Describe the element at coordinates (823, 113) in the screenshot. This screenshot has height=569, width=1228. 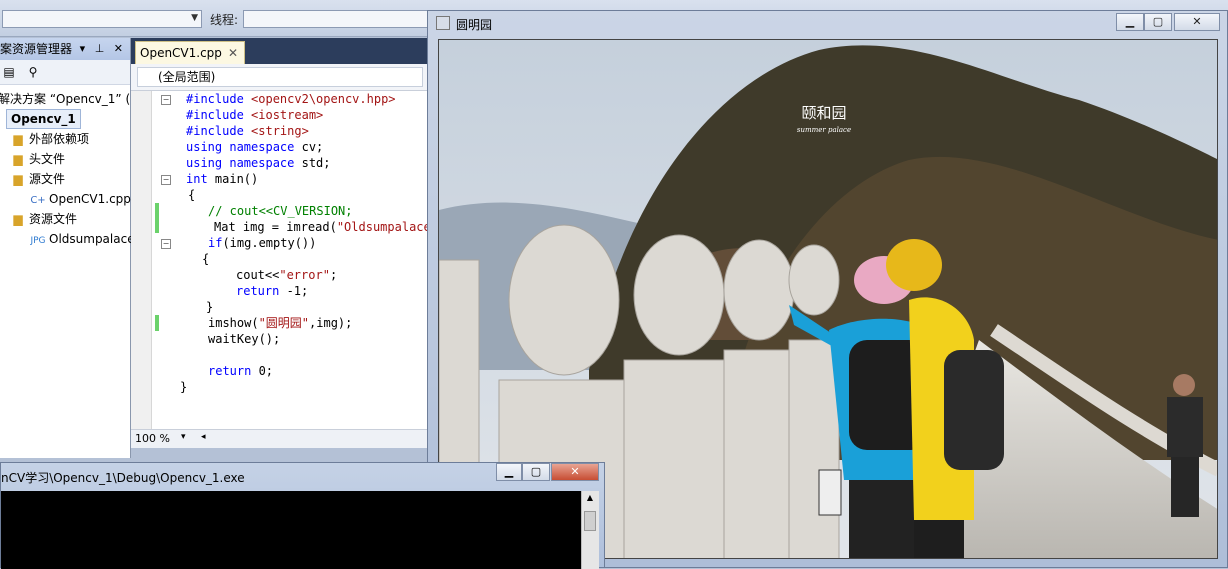
I see `watermark-title: 颐和园` at that location.